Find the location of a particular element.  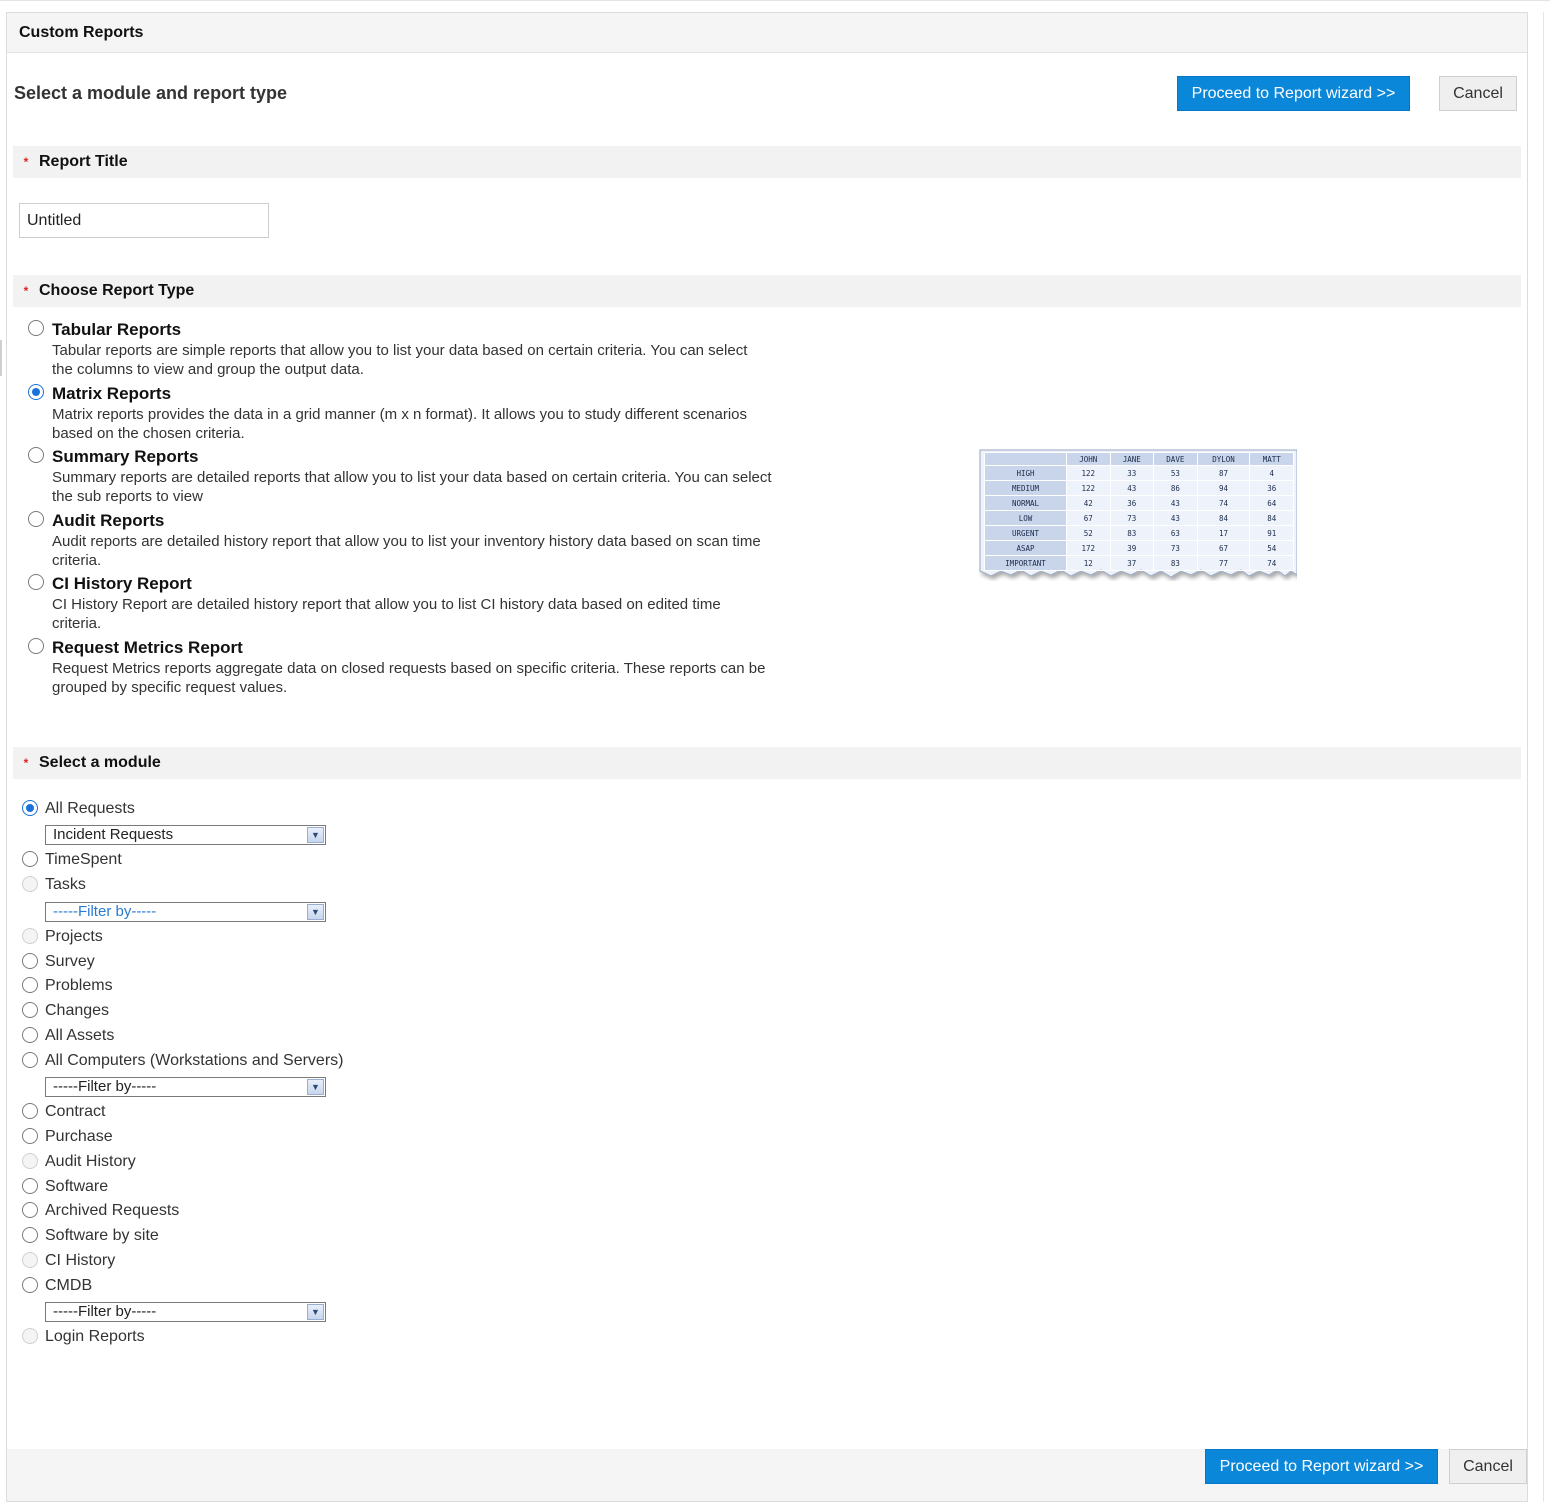

module-label-archived-requests: Archived Requests is located at coordinates (112, 1210).